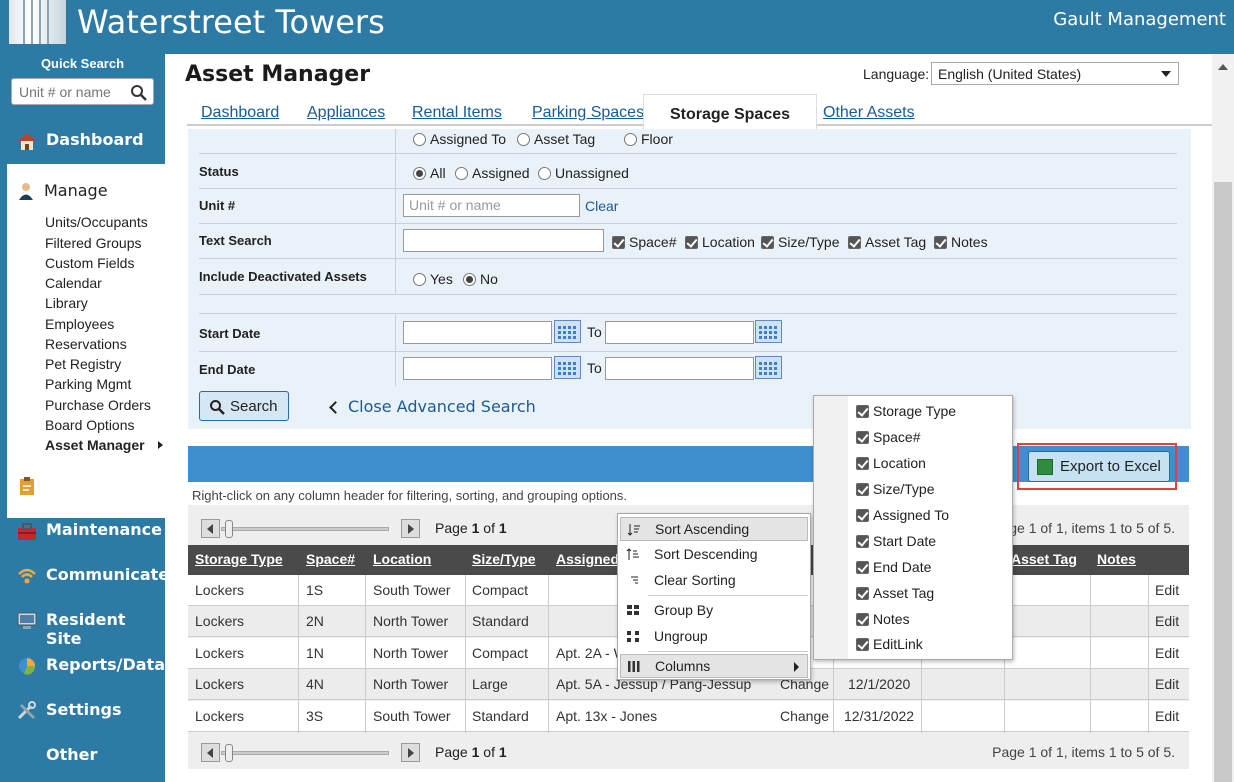 The width and height of the screenshot is (1234, 782). Describe the element at coordinates (73, 283) in the screenshot. I see `sidebar-item-calendar: Calendar` at that location.